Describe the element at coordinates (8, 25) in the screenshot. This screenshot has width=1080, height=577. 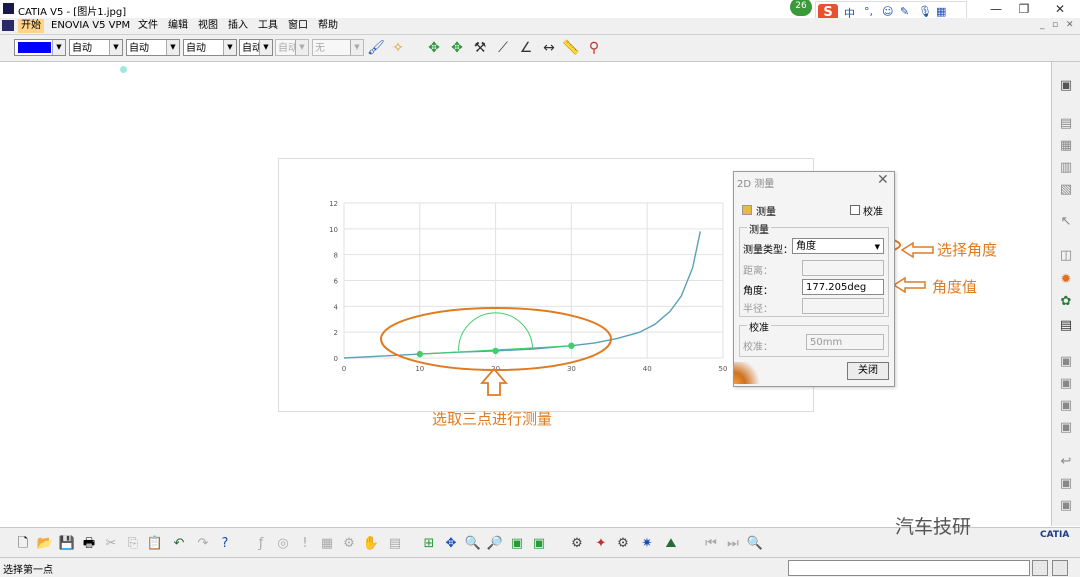
I see `document-icon` at that location.